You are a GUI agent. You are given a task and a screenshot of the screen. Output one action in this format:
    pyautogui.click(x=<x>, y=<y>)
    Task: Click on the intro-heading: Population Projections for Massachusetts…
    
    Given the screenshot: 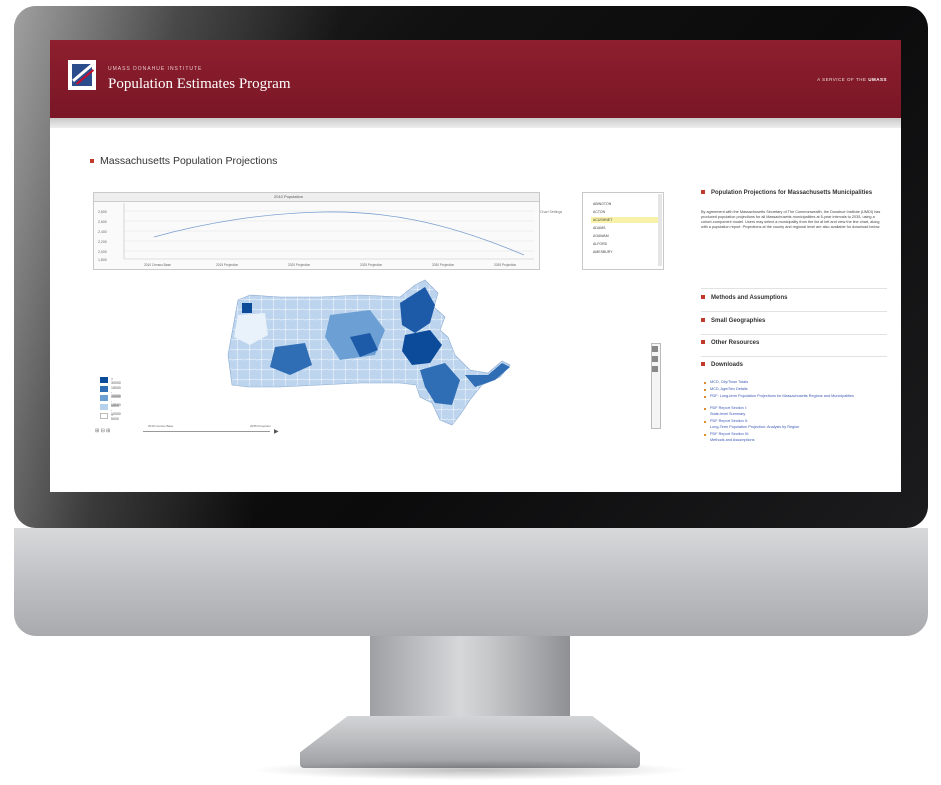 What is the action you would take?
    pyautogui.click(x=794, y=193)
    